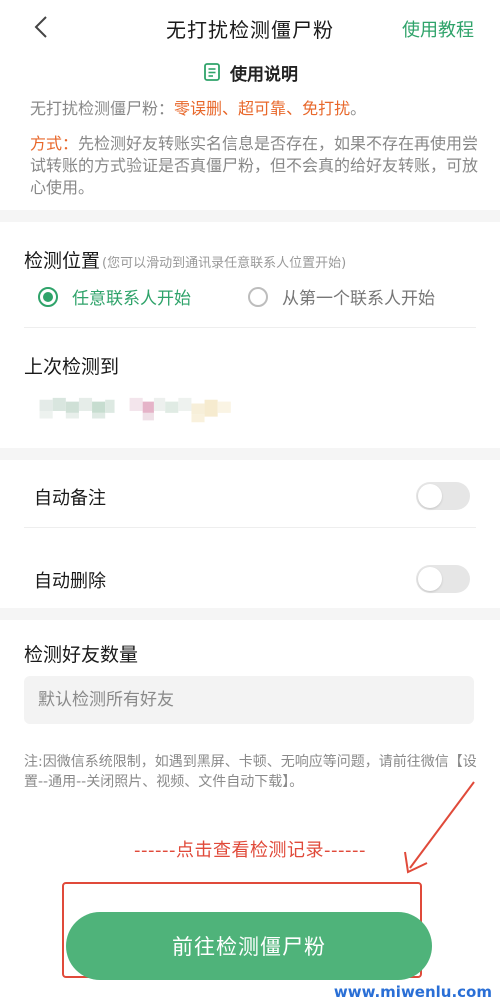 The image size is (500, 1001). What do you see at coordinates (249, 946) in the screenshot?
I see `go-detect-button: 前往检测僵尸粉` at bounding box center [249, 946].